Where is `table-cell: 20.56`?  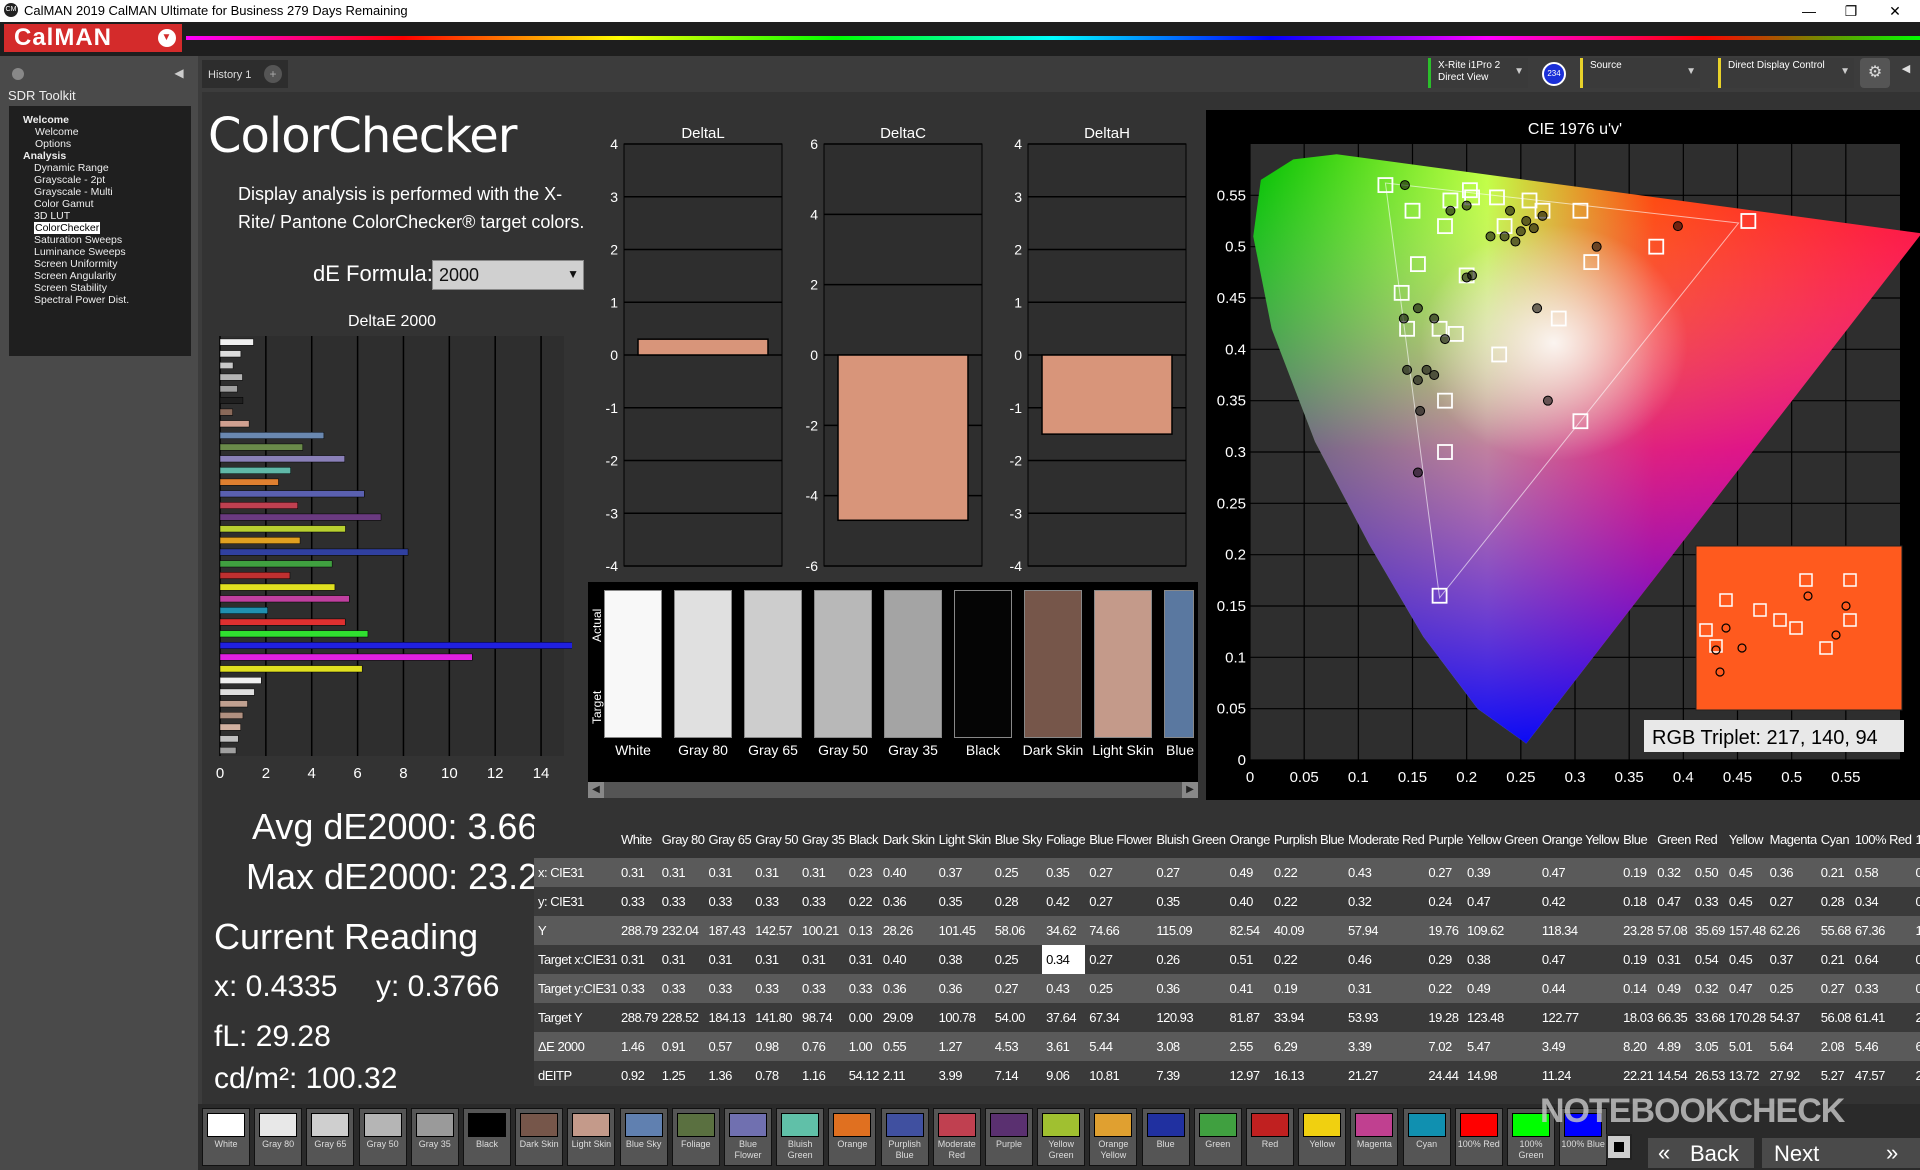 table-cell: 20.56 is located at coordinates (1915, 1073).